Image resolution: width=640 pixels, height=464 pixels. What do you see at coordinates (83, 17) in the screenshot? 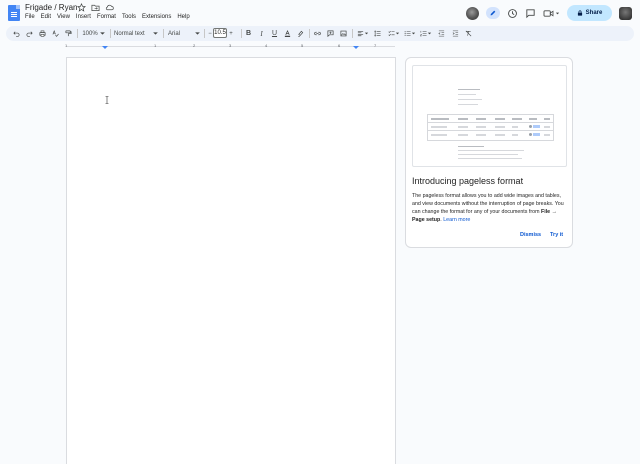
I see `menu-insert: Insert` at bounding box center [83, 17].